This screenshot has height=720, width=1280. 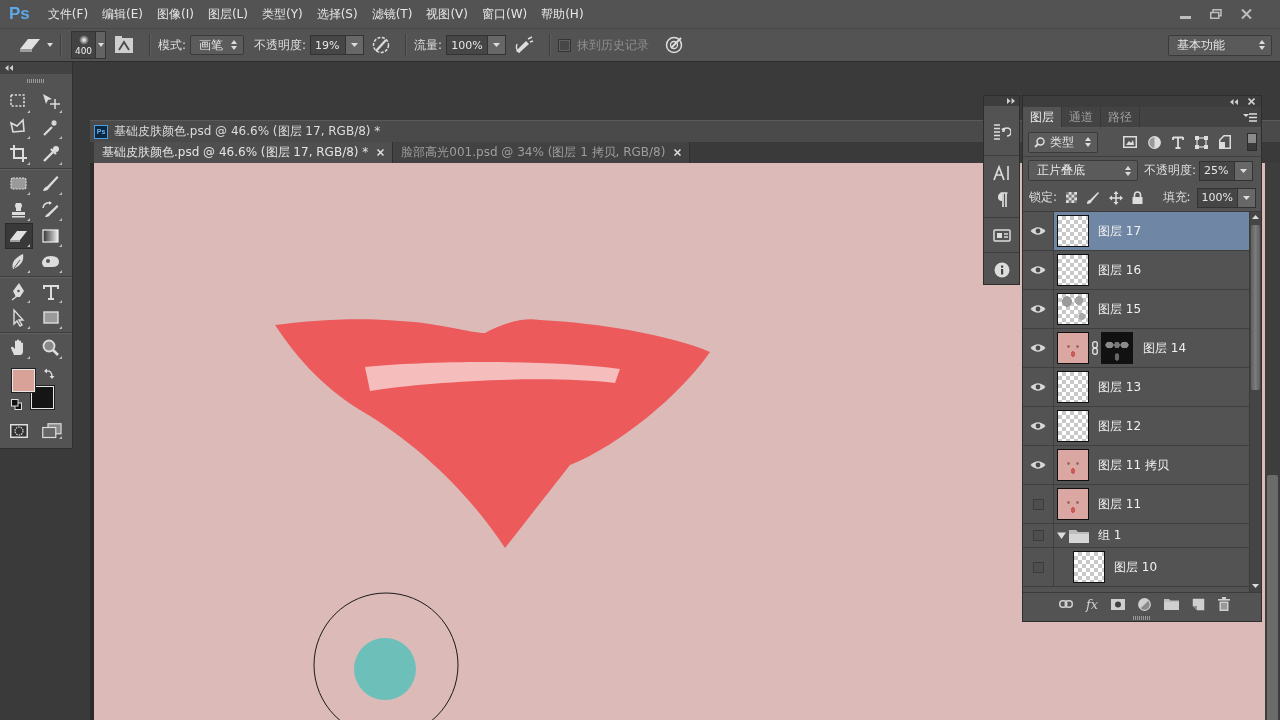 What do you see at coordinates (23, 380) in the screenshot?
I see `foreground-swatch-icon` at bounding box center [23, 380].